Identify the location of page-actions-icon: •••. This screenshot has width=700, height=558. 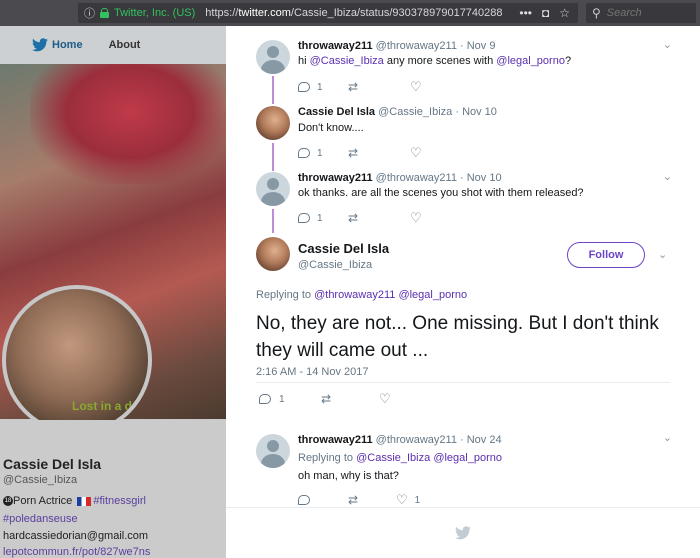
(525, 13).